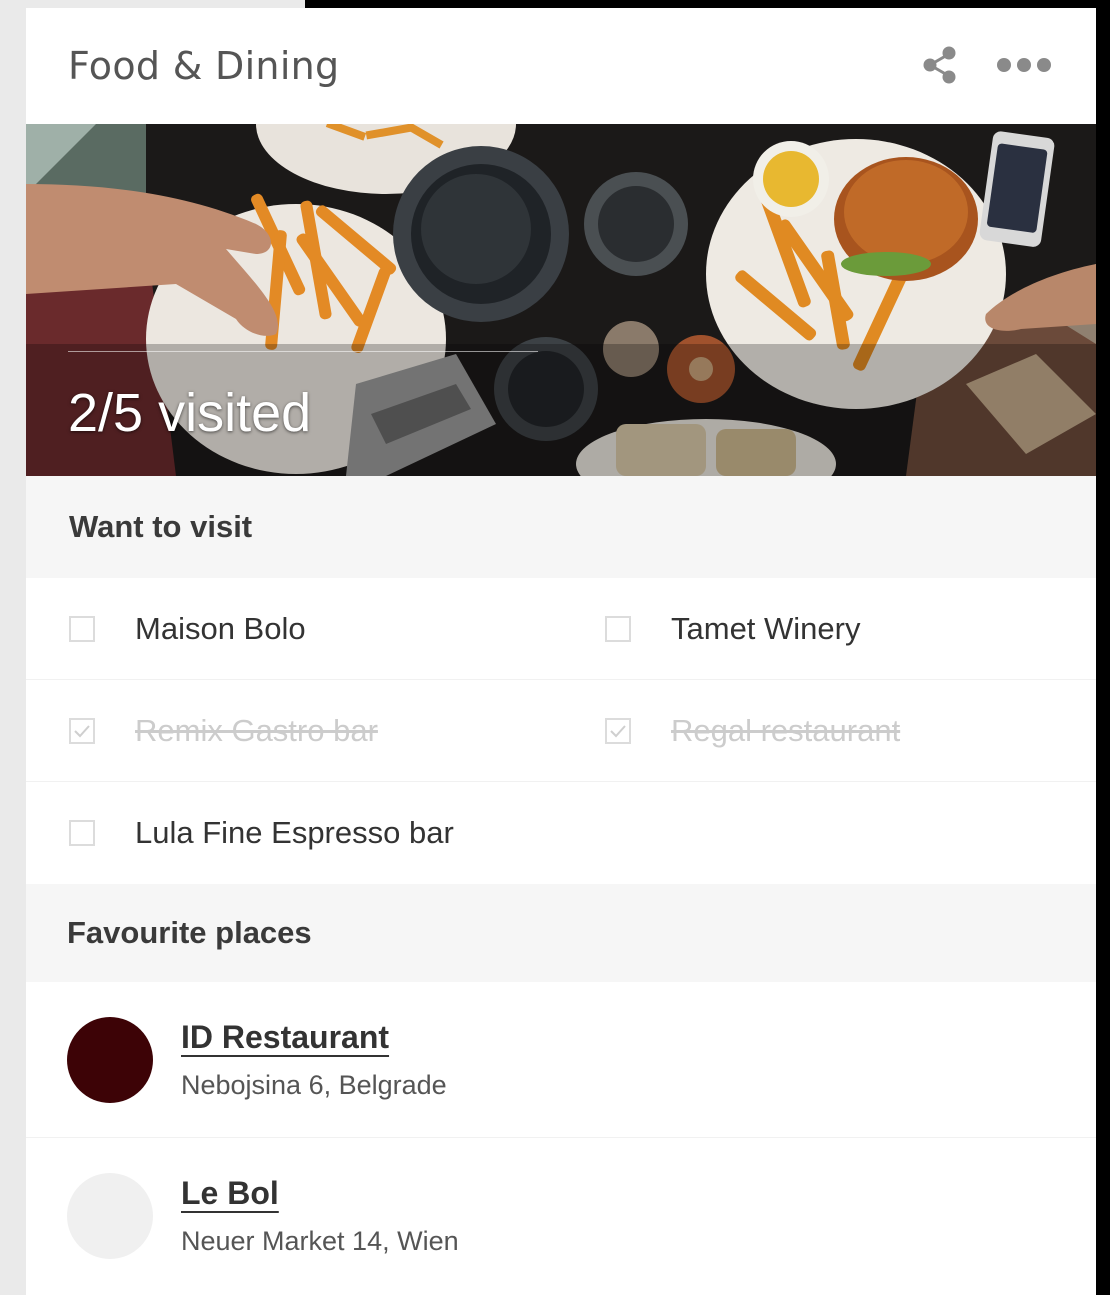 The height and width of the screenshot is (1295, 1110). Describe the element at coordinates (561, 527) in the screenshot. I see `want-to-visit-heading: Want to visit` at that location.